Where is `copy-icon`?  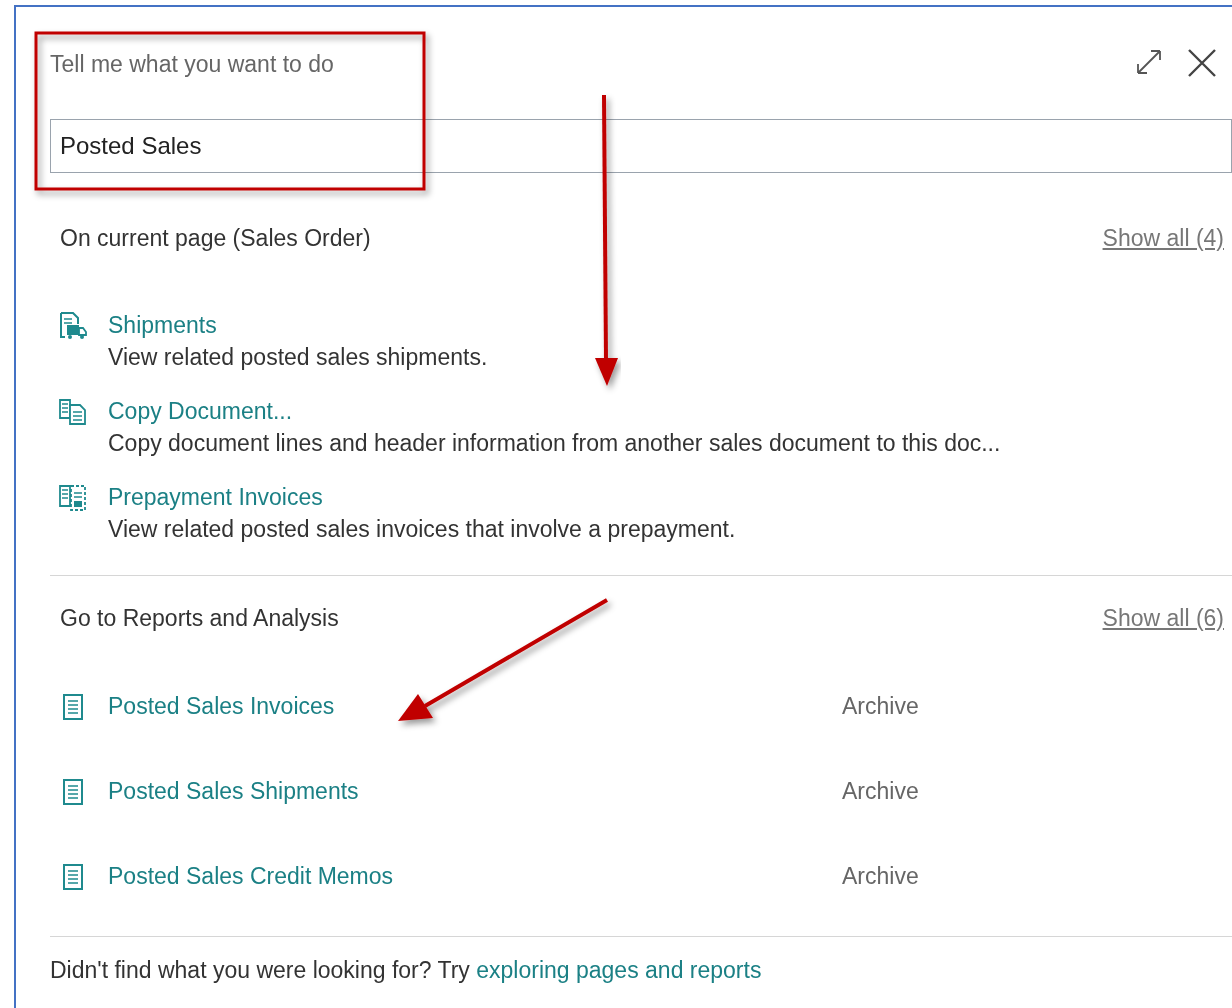
copy-icon is located at coordinates (73, 411).